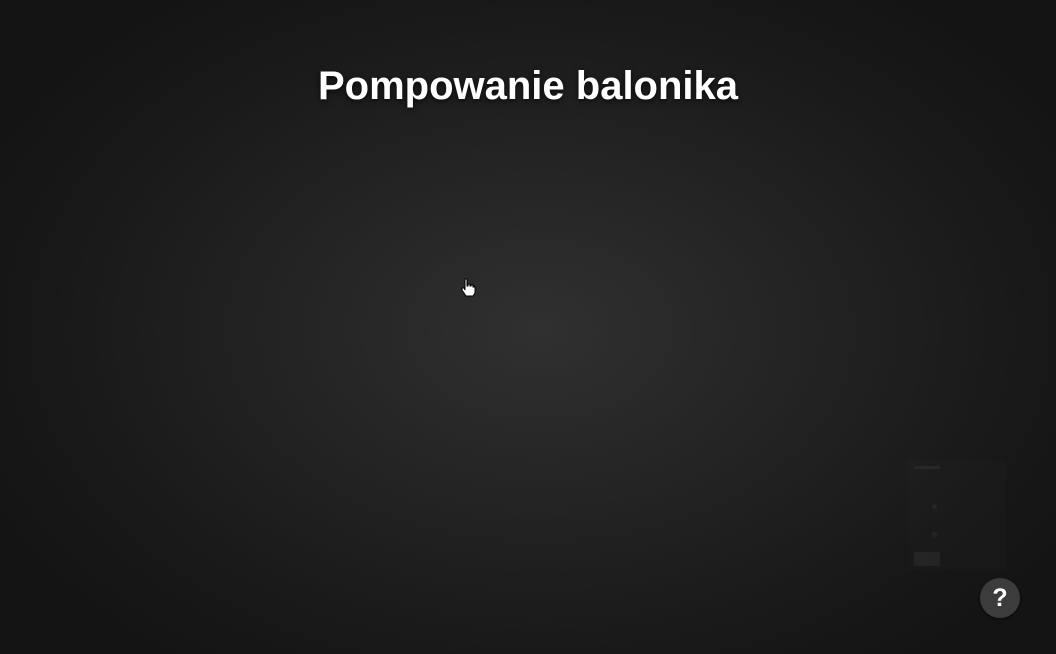 The width and height of the screenshot is (1056, 654). Describe the element at coordinates (468, 288) in the screenshot. I see `hand-pointer-icon` at that location.